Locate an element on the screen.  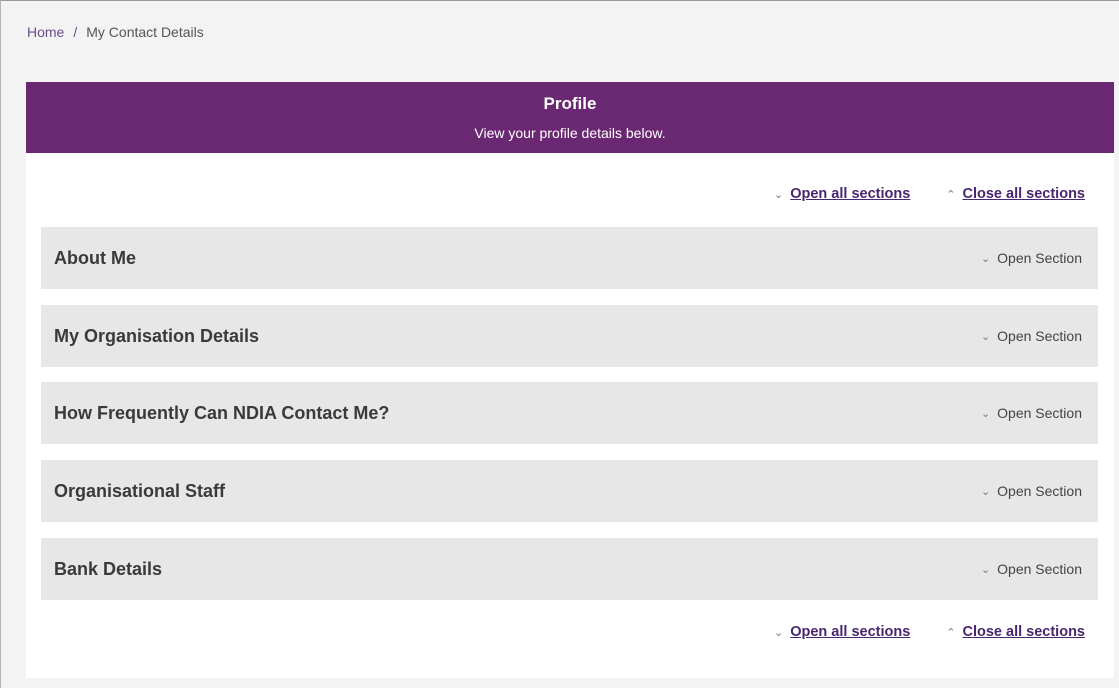
page-title: Profile is located at coordinates (570, 103).